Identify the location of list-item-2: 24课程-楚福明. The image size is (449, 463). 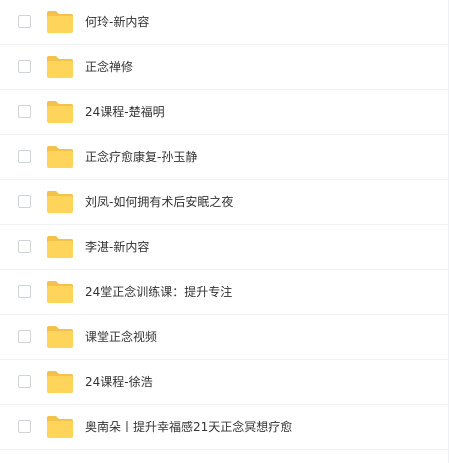
(224, 112).